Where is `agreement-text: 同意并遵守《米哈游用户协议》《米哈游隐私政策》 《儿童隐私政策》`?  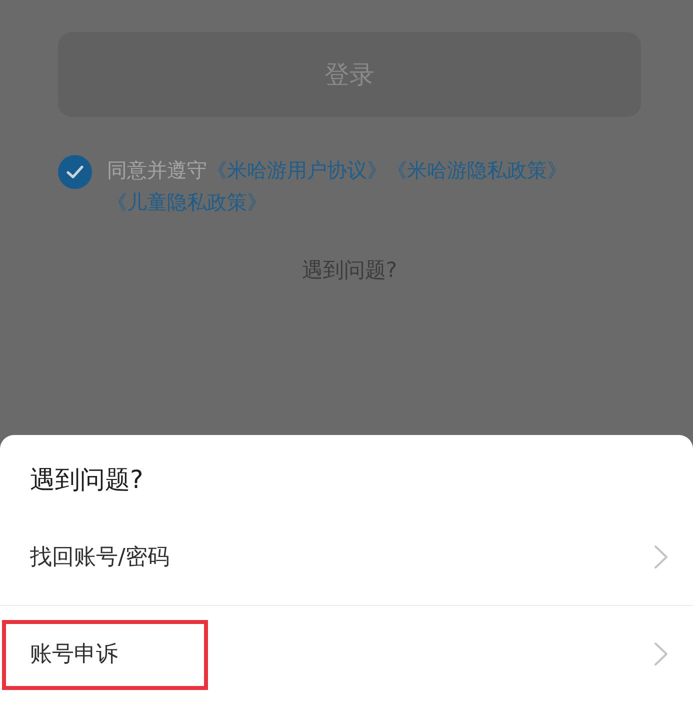 agreement-text: 同意并遵守《米哈游用户协议》《米哈游隐私政策》 《儿童隐私政策》 is located at coordinates (337, 186).